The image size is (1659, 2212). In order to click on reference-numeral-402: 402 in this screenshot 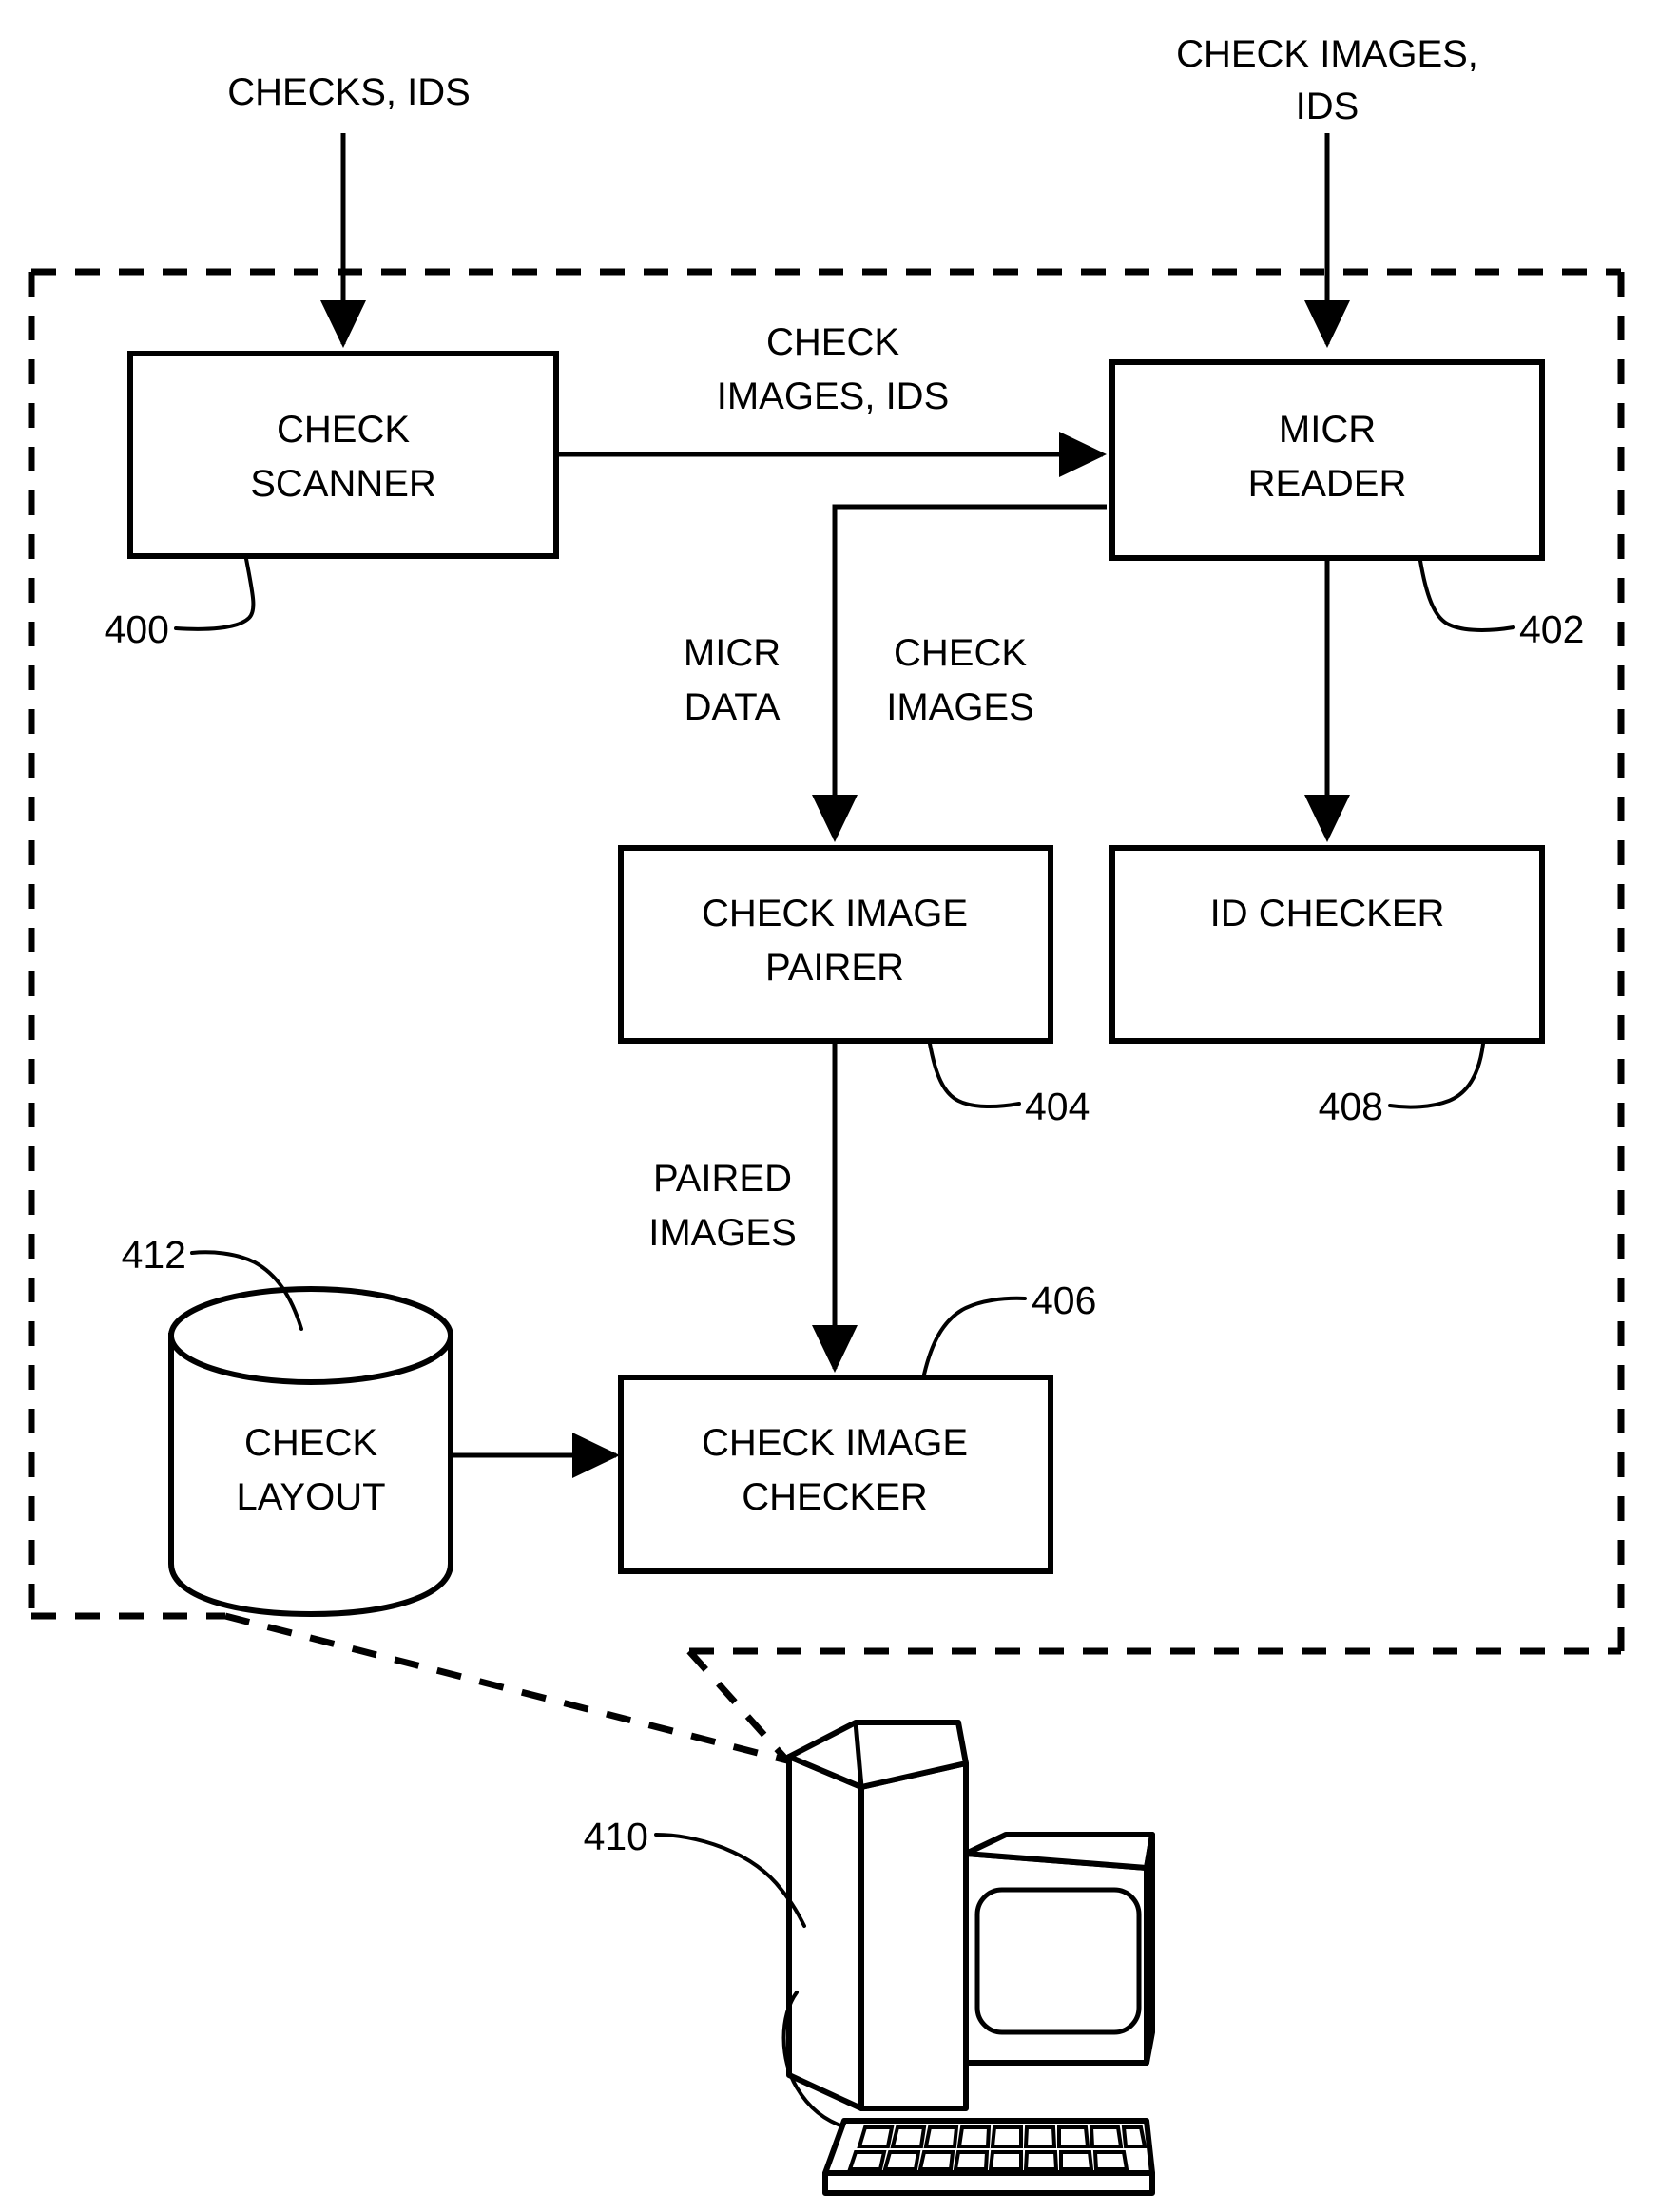, I will do `click(1551, 629)`.